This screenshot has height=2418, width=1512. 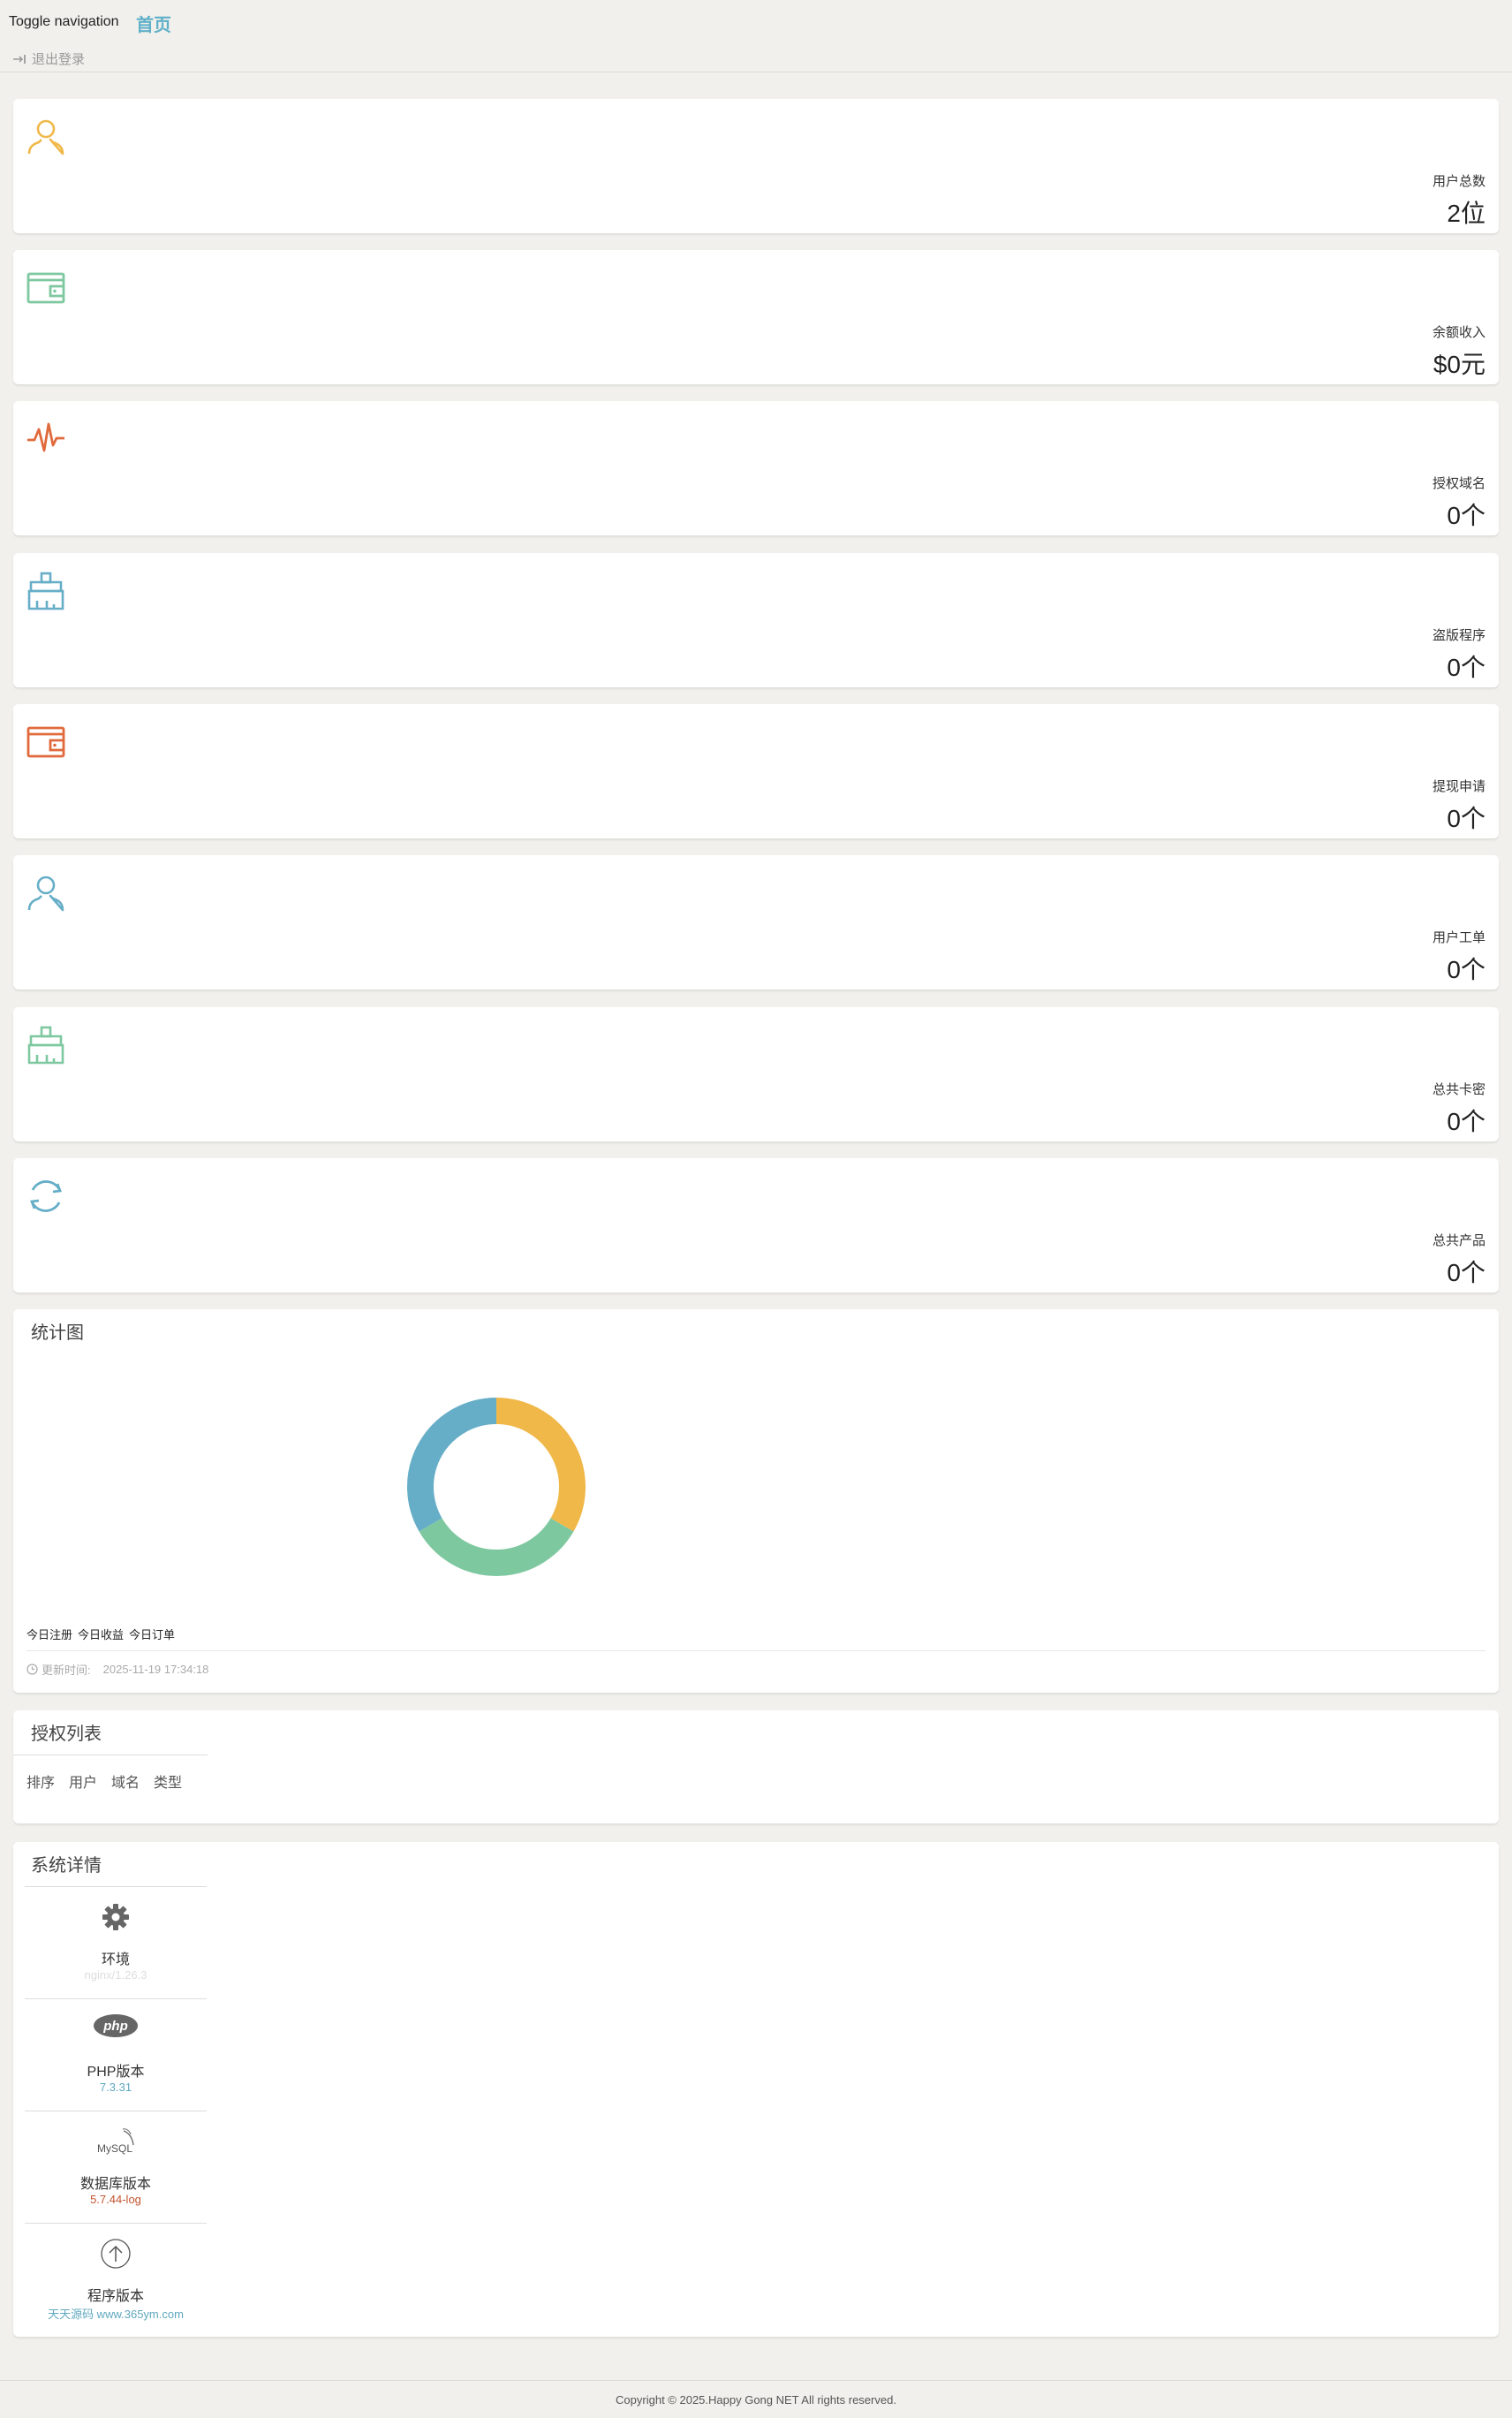 I want to click on stat-card-total-card-keys: 总共卡密 0个, so click(x=756, y=1074).